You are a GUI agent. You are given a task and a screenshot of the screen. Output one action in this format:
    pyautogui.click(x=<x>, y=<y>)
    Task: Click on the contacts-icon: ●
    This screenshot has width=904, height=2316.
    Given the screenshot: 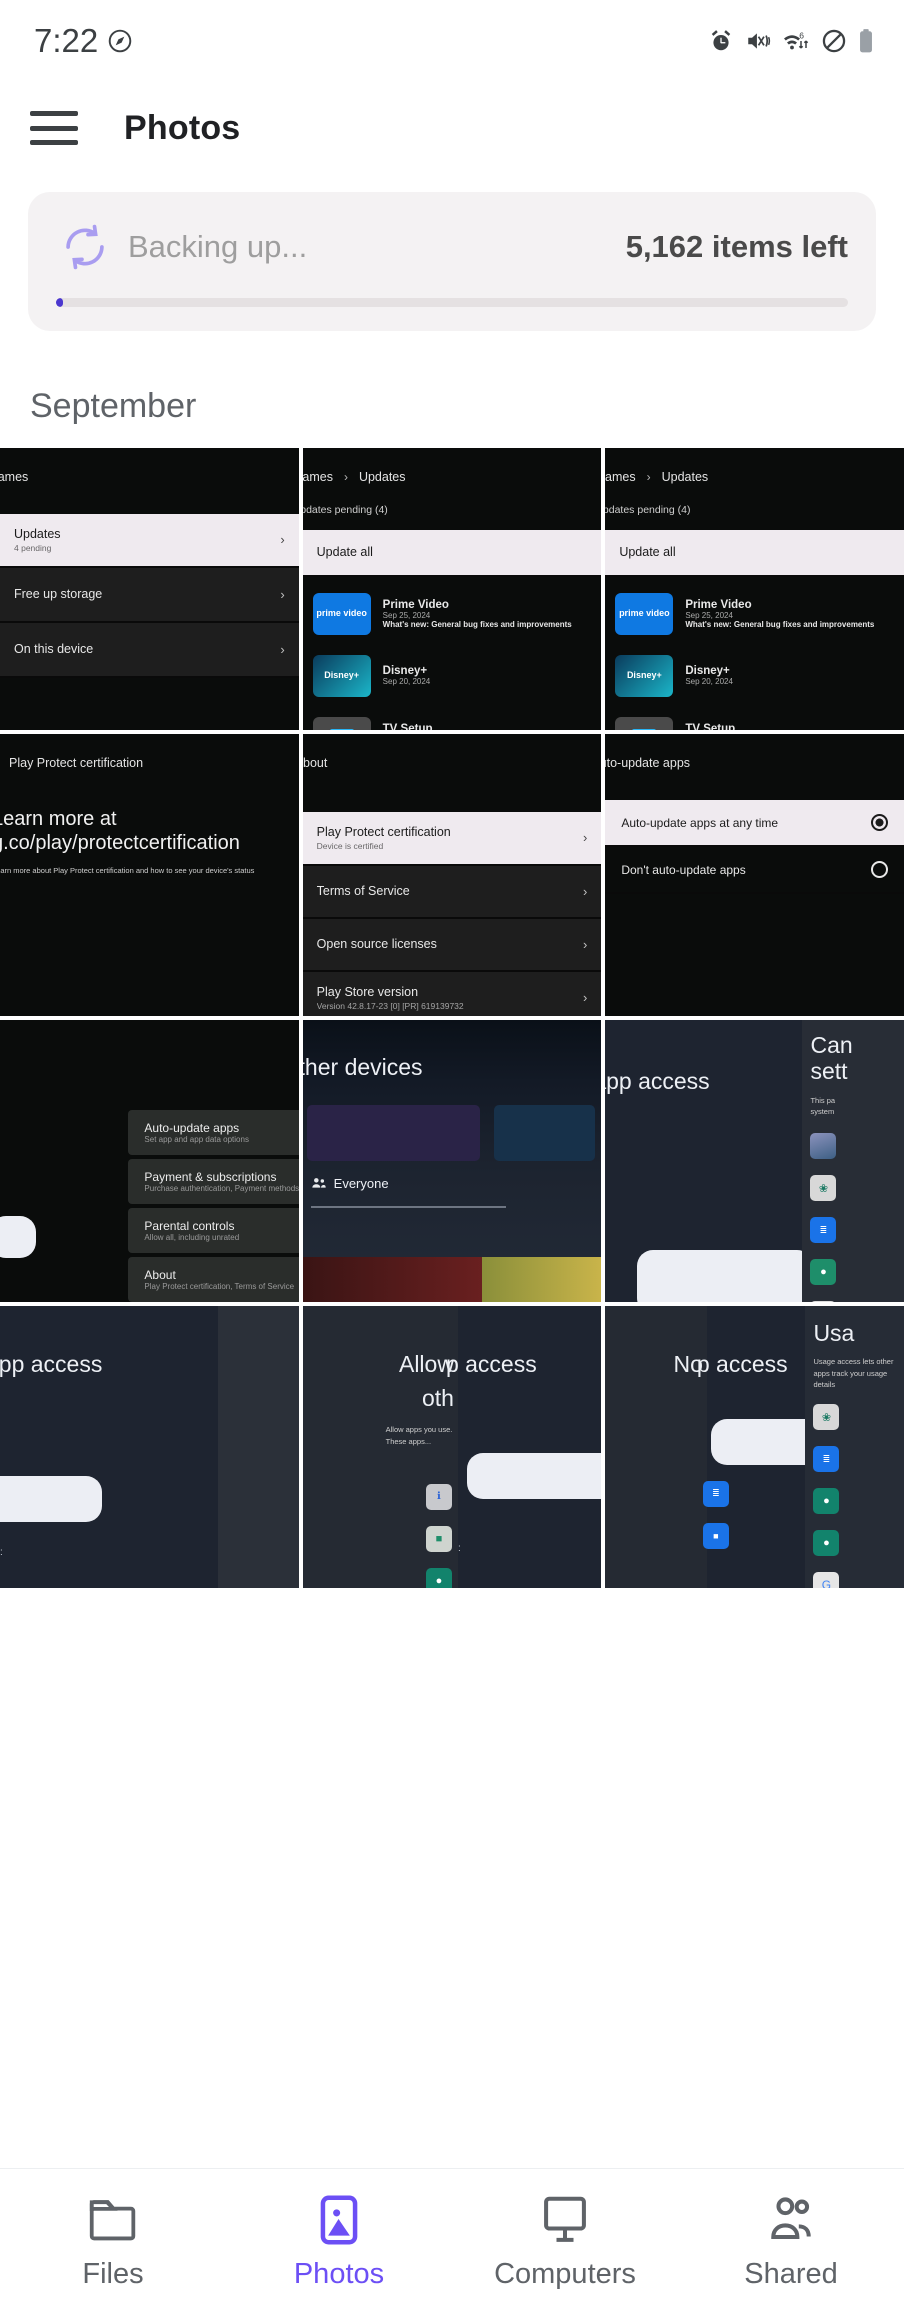 What is the action you would take?
    pyautogui.click(x=826, y=1501)
    